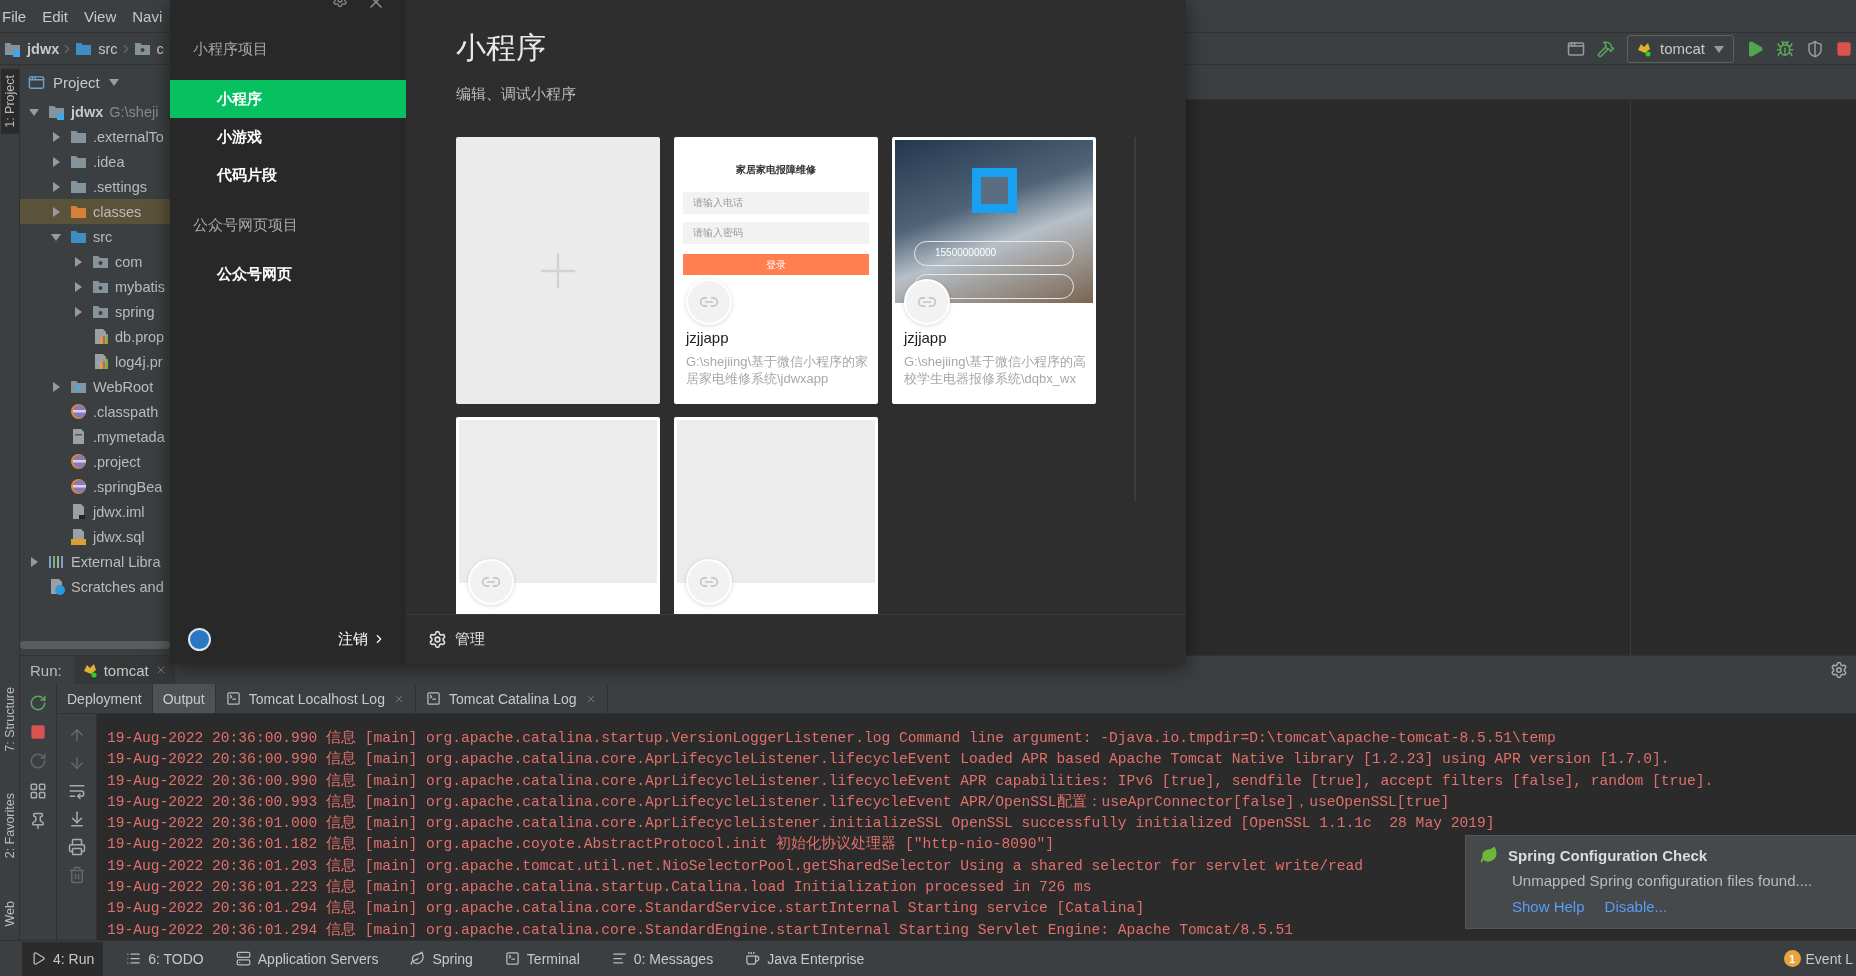 The height and width of the screenshot is (976, 1856). I want to click on tree-item: External Libra, so click(96, 561).